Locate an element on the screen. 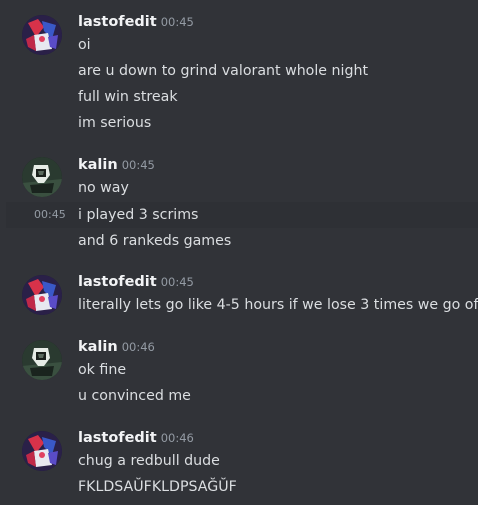 The height and width of the screenshot is (505, 478). message-text: FKLDSAŬFKLDPSAĞŬF is located at coordinates (157, 487).